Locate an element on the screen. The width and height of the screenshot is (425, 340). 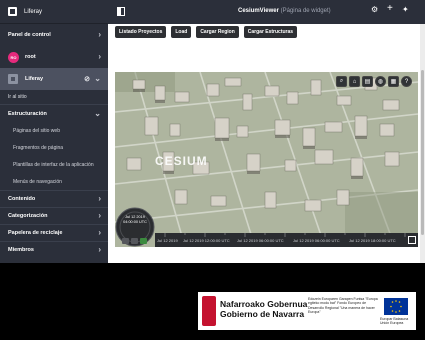
liferay-logo-icon is located at coordinates (12, 11).